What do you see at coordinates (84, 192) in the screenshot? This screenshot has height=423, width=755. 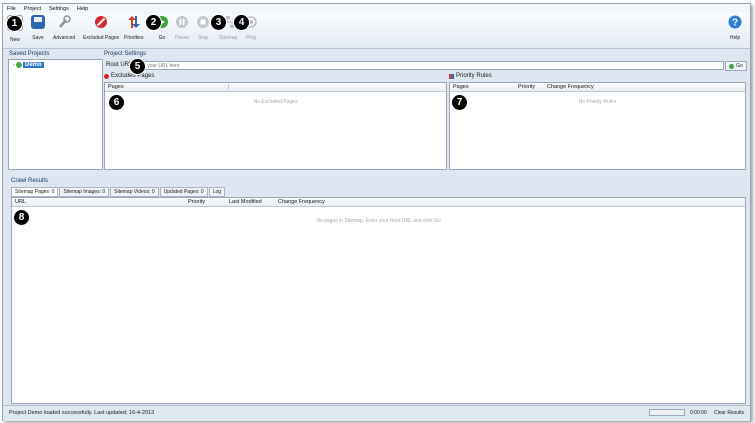 I see `tab-sitemap-images: Sitemap Images: 0` at bounding box center [84, 192].